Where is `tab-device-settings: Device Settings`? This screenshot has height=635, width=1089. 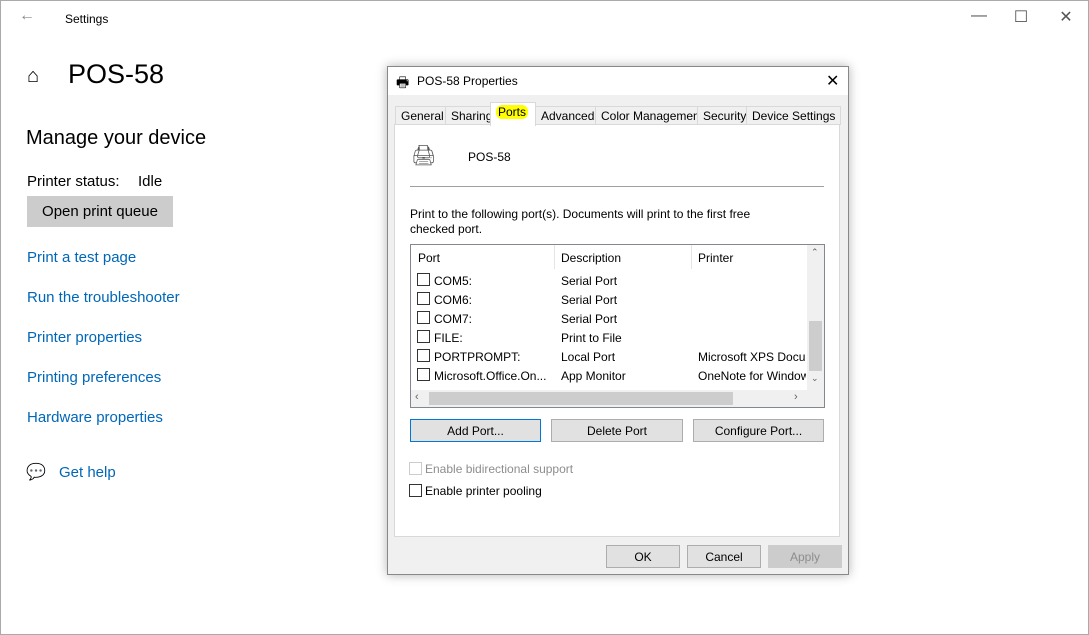 tab-device-settings: Device Settings is located at coordinates (794, 115).